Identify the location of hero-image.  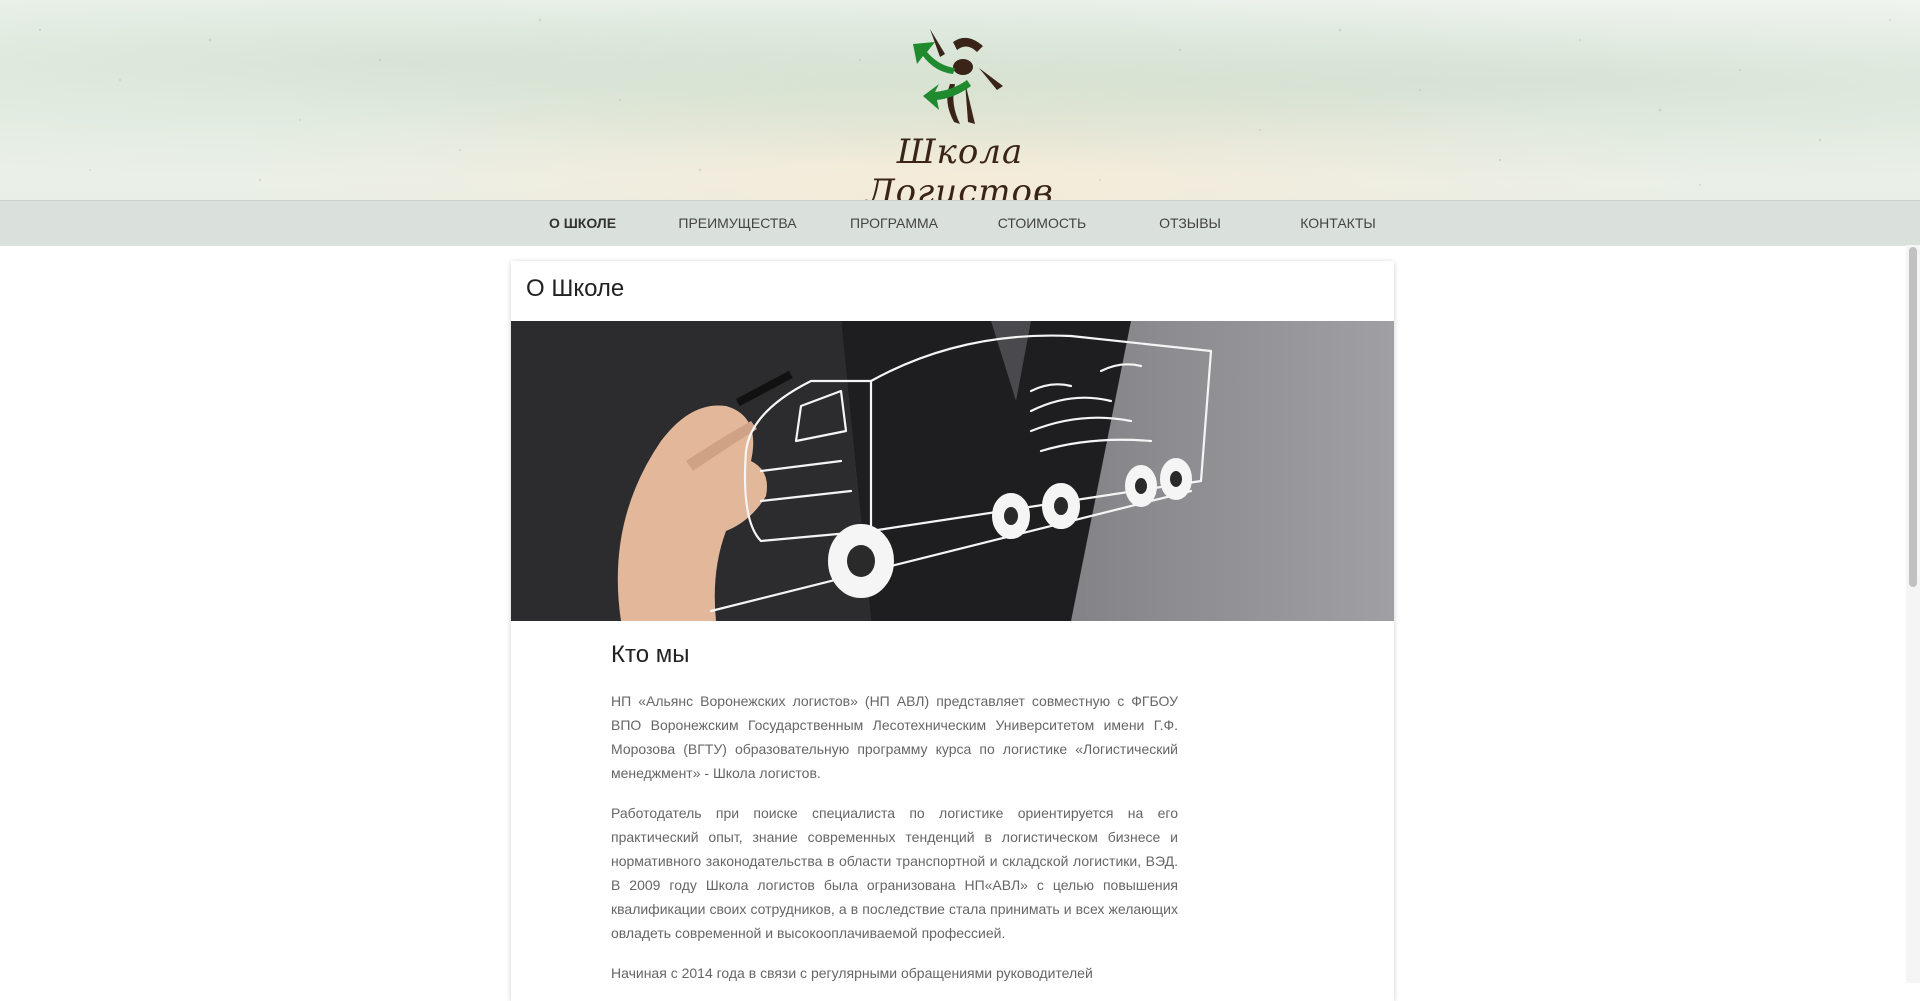
(952, 471).